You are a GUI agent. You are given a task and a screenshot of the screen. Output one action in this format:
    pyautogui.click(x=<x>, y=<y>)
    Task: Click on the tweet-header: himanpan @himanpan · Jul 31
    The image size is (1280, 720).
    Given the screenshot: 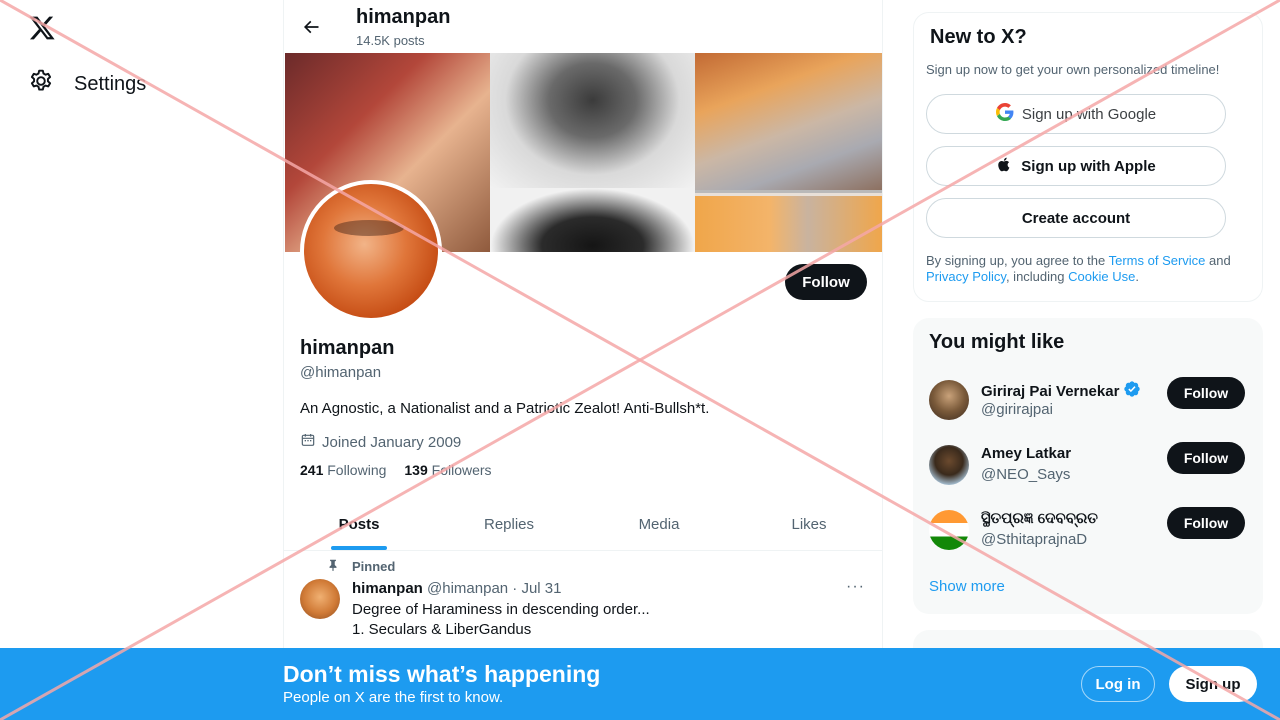 What is the action you would take?
    pyautogui.click(x=457, y=588)
    